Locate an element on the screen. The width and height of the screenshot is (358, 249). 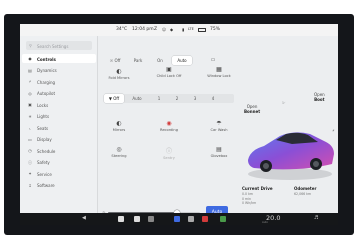
media-icon is located at coordinates (151, 219).